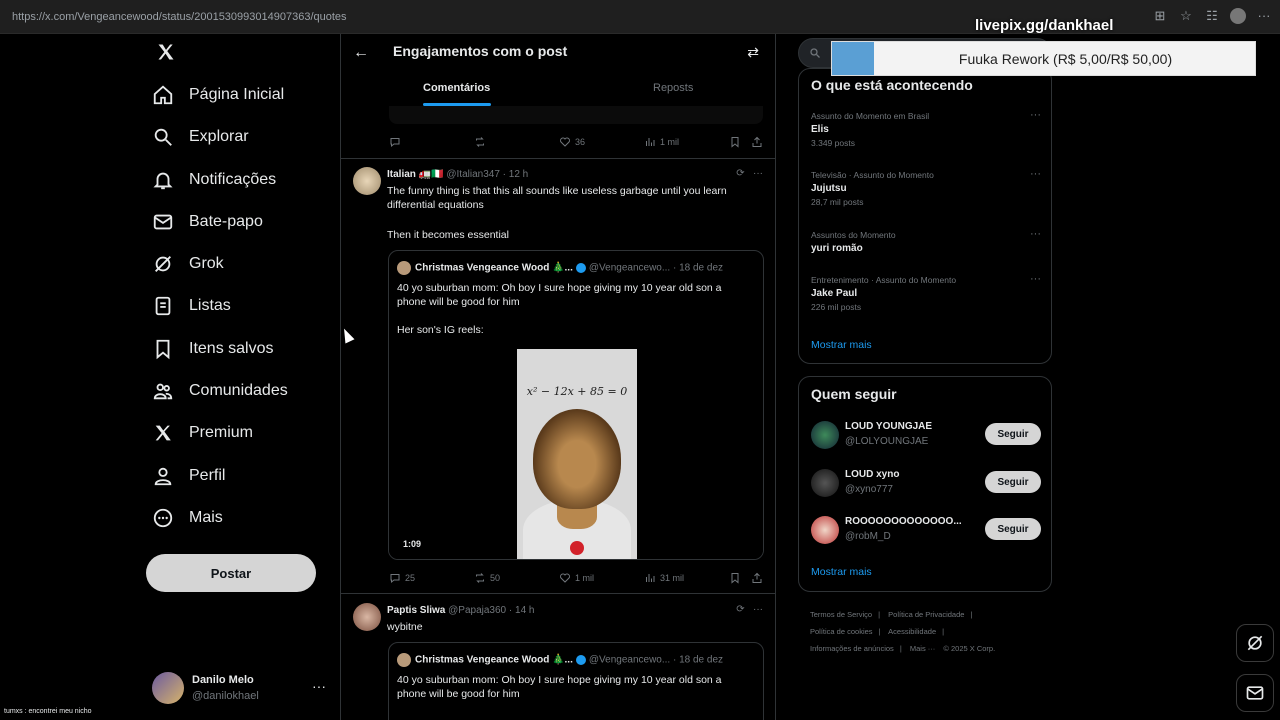 Image resolution: width=1280 pixels, height=720 pixels. I want to click on tweet-author: Italian 🚛🇮🇹 @Italian347 · 12 h, so click(457, 174).